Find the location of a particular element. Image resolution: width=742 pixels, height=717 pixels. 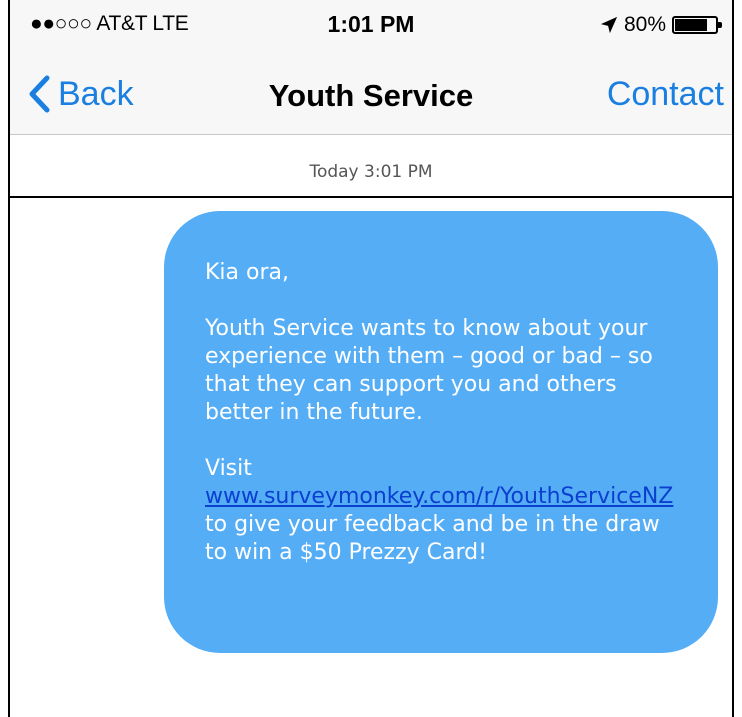

message-timestamp: Today 3:01 PM is located at coordinates (371, 172).